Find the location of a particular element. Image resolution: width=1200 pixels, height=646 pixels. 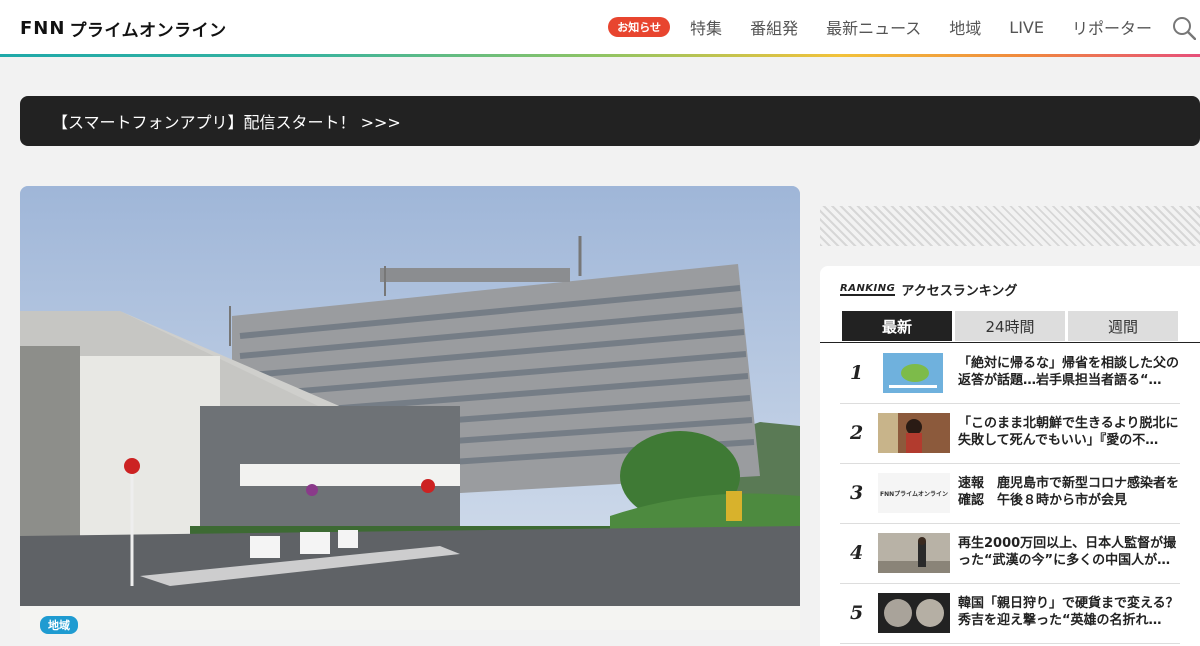

rank-number: 5 is located at coordinates (857, 613).